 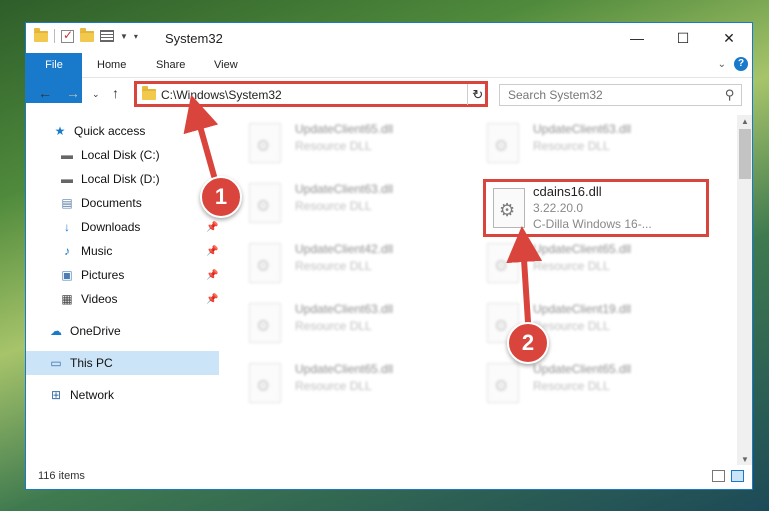 What do you see at coordinates (555, 95) in the screenshot?
I see `search-placeholder: Search System32` at bounding box center [555, 95].